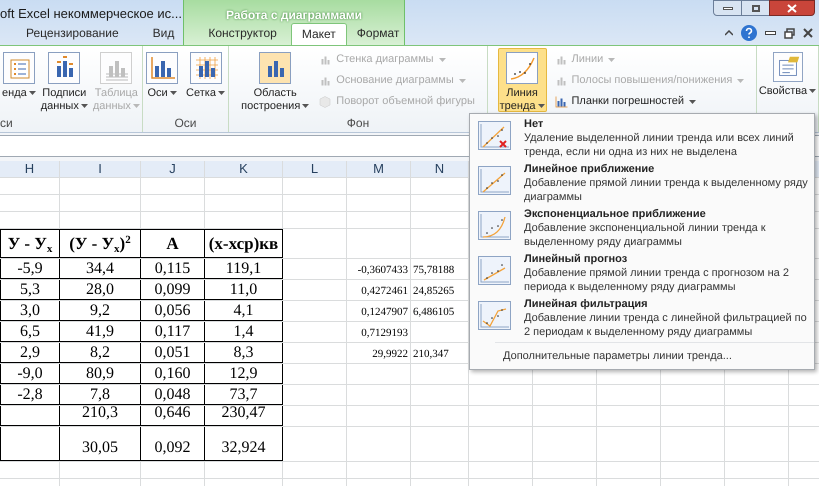 The height and width of the screenshot is (486, 819). I want to click on column-header: N, so click(439, 168).